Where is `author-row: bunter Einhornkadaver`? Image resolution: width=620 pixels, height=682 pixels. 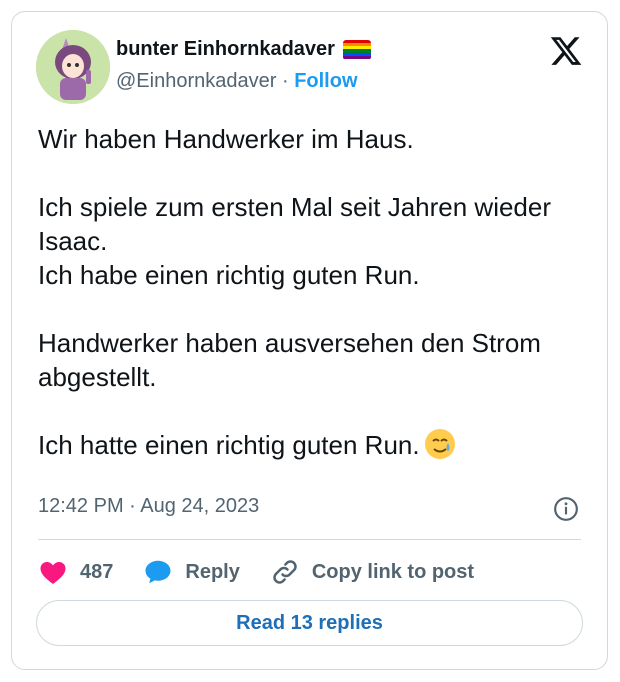 author-row: bunter Einhornkadaver is located at coordinates (243, 49).